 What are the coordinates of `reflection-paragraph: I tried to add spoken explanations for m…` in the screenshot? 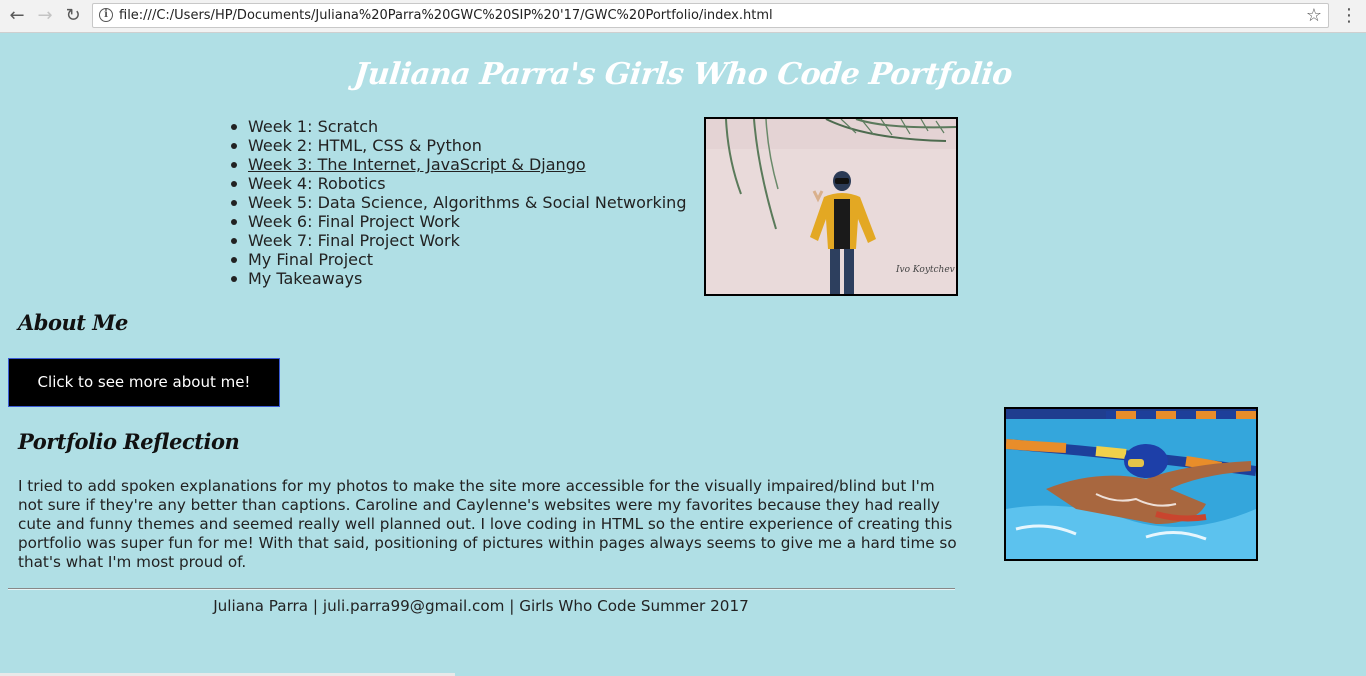 It's located at (487, 524).